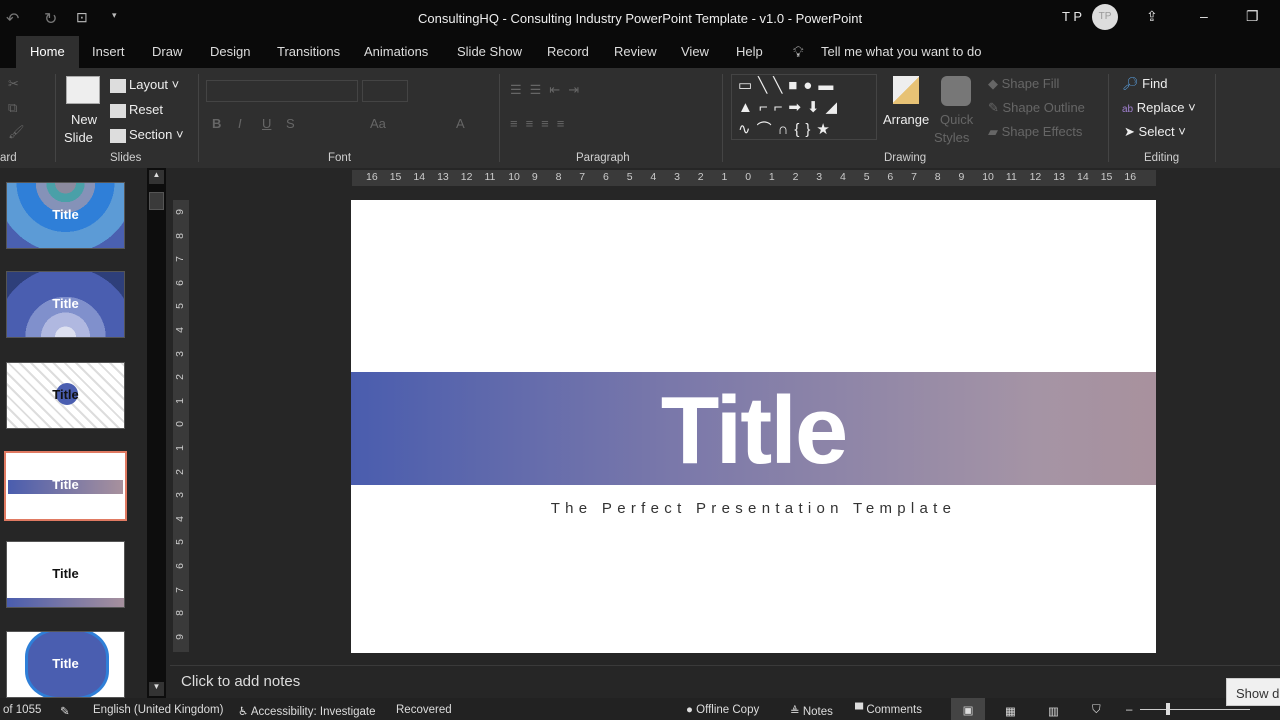 The image size is (1280, 720). What do you see at coordinates (1010, 711) in the screenshot?
I see `slide-sorter-button: ▦` at bounding box center [1010, 711].